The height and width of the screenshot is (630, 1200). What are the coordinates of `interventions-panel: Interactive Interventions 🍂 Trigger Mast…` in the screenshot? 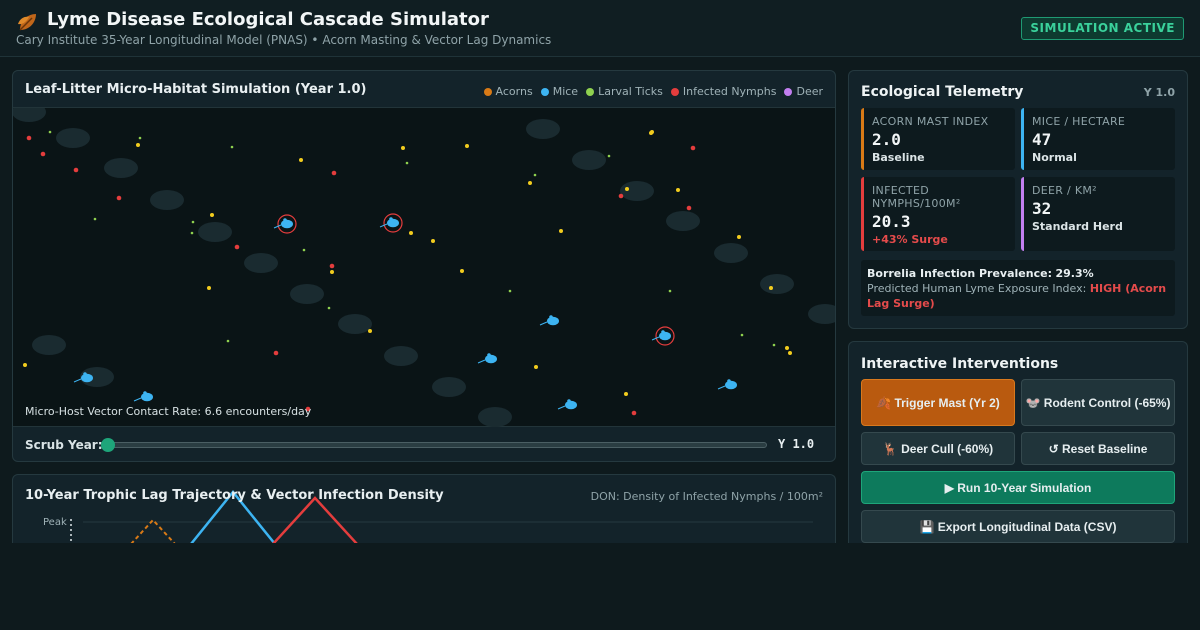 It's located at (1018, 442).